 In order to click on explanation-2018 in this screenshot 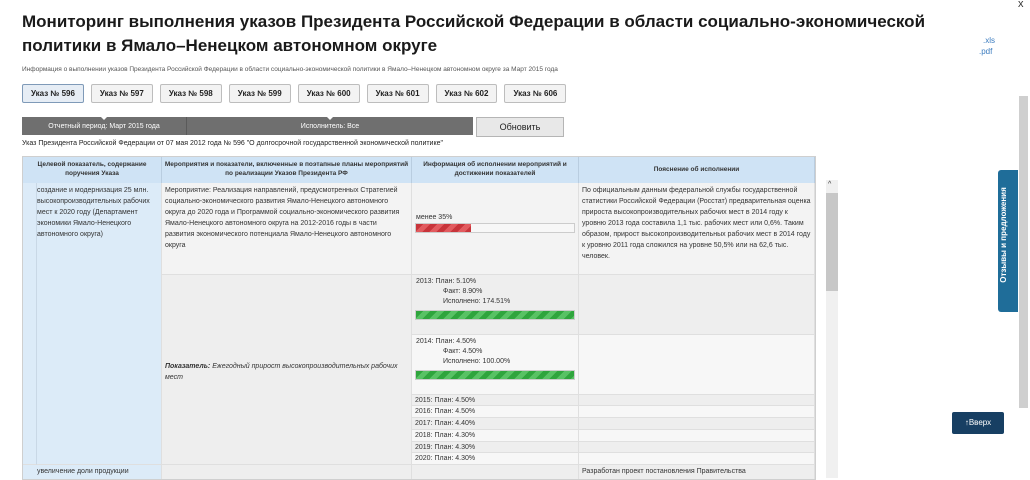, I will do `click(697, 436)`.